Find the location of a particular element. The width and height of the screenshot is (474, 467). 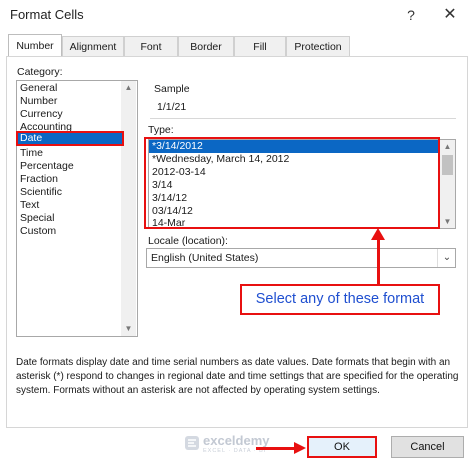

close-icon: ✕ is located at coordinates (450, 15).